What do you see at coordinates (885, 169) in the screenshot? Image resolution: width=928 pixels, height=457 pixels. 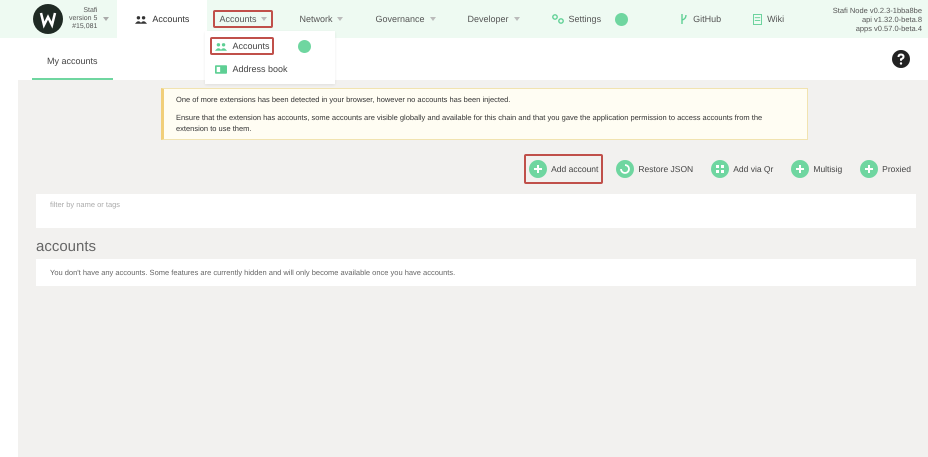 I see `action-button: Proxied` at bounding box center [885, 169].